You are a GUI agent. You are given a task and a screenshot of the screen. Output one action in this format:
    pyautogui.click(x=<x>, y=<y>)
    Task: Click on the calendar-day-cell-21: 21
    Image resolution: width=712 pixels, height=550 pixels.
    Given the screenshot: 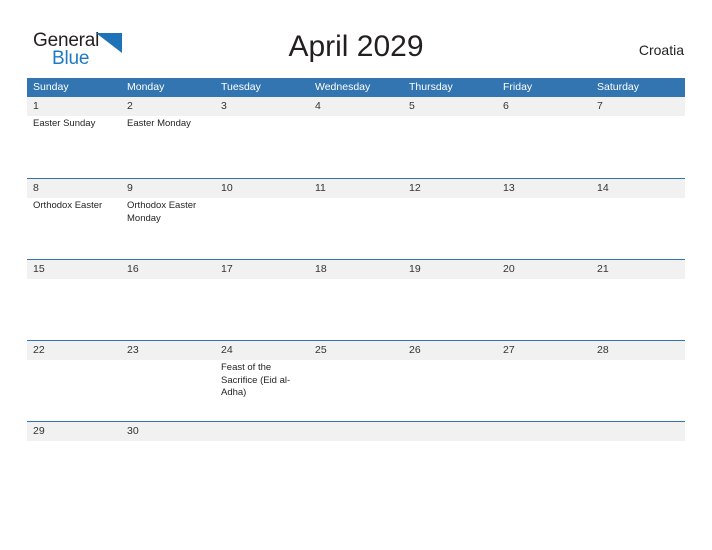 What is the action you would take?
    pyautogui.click(x=638, y=300)
    